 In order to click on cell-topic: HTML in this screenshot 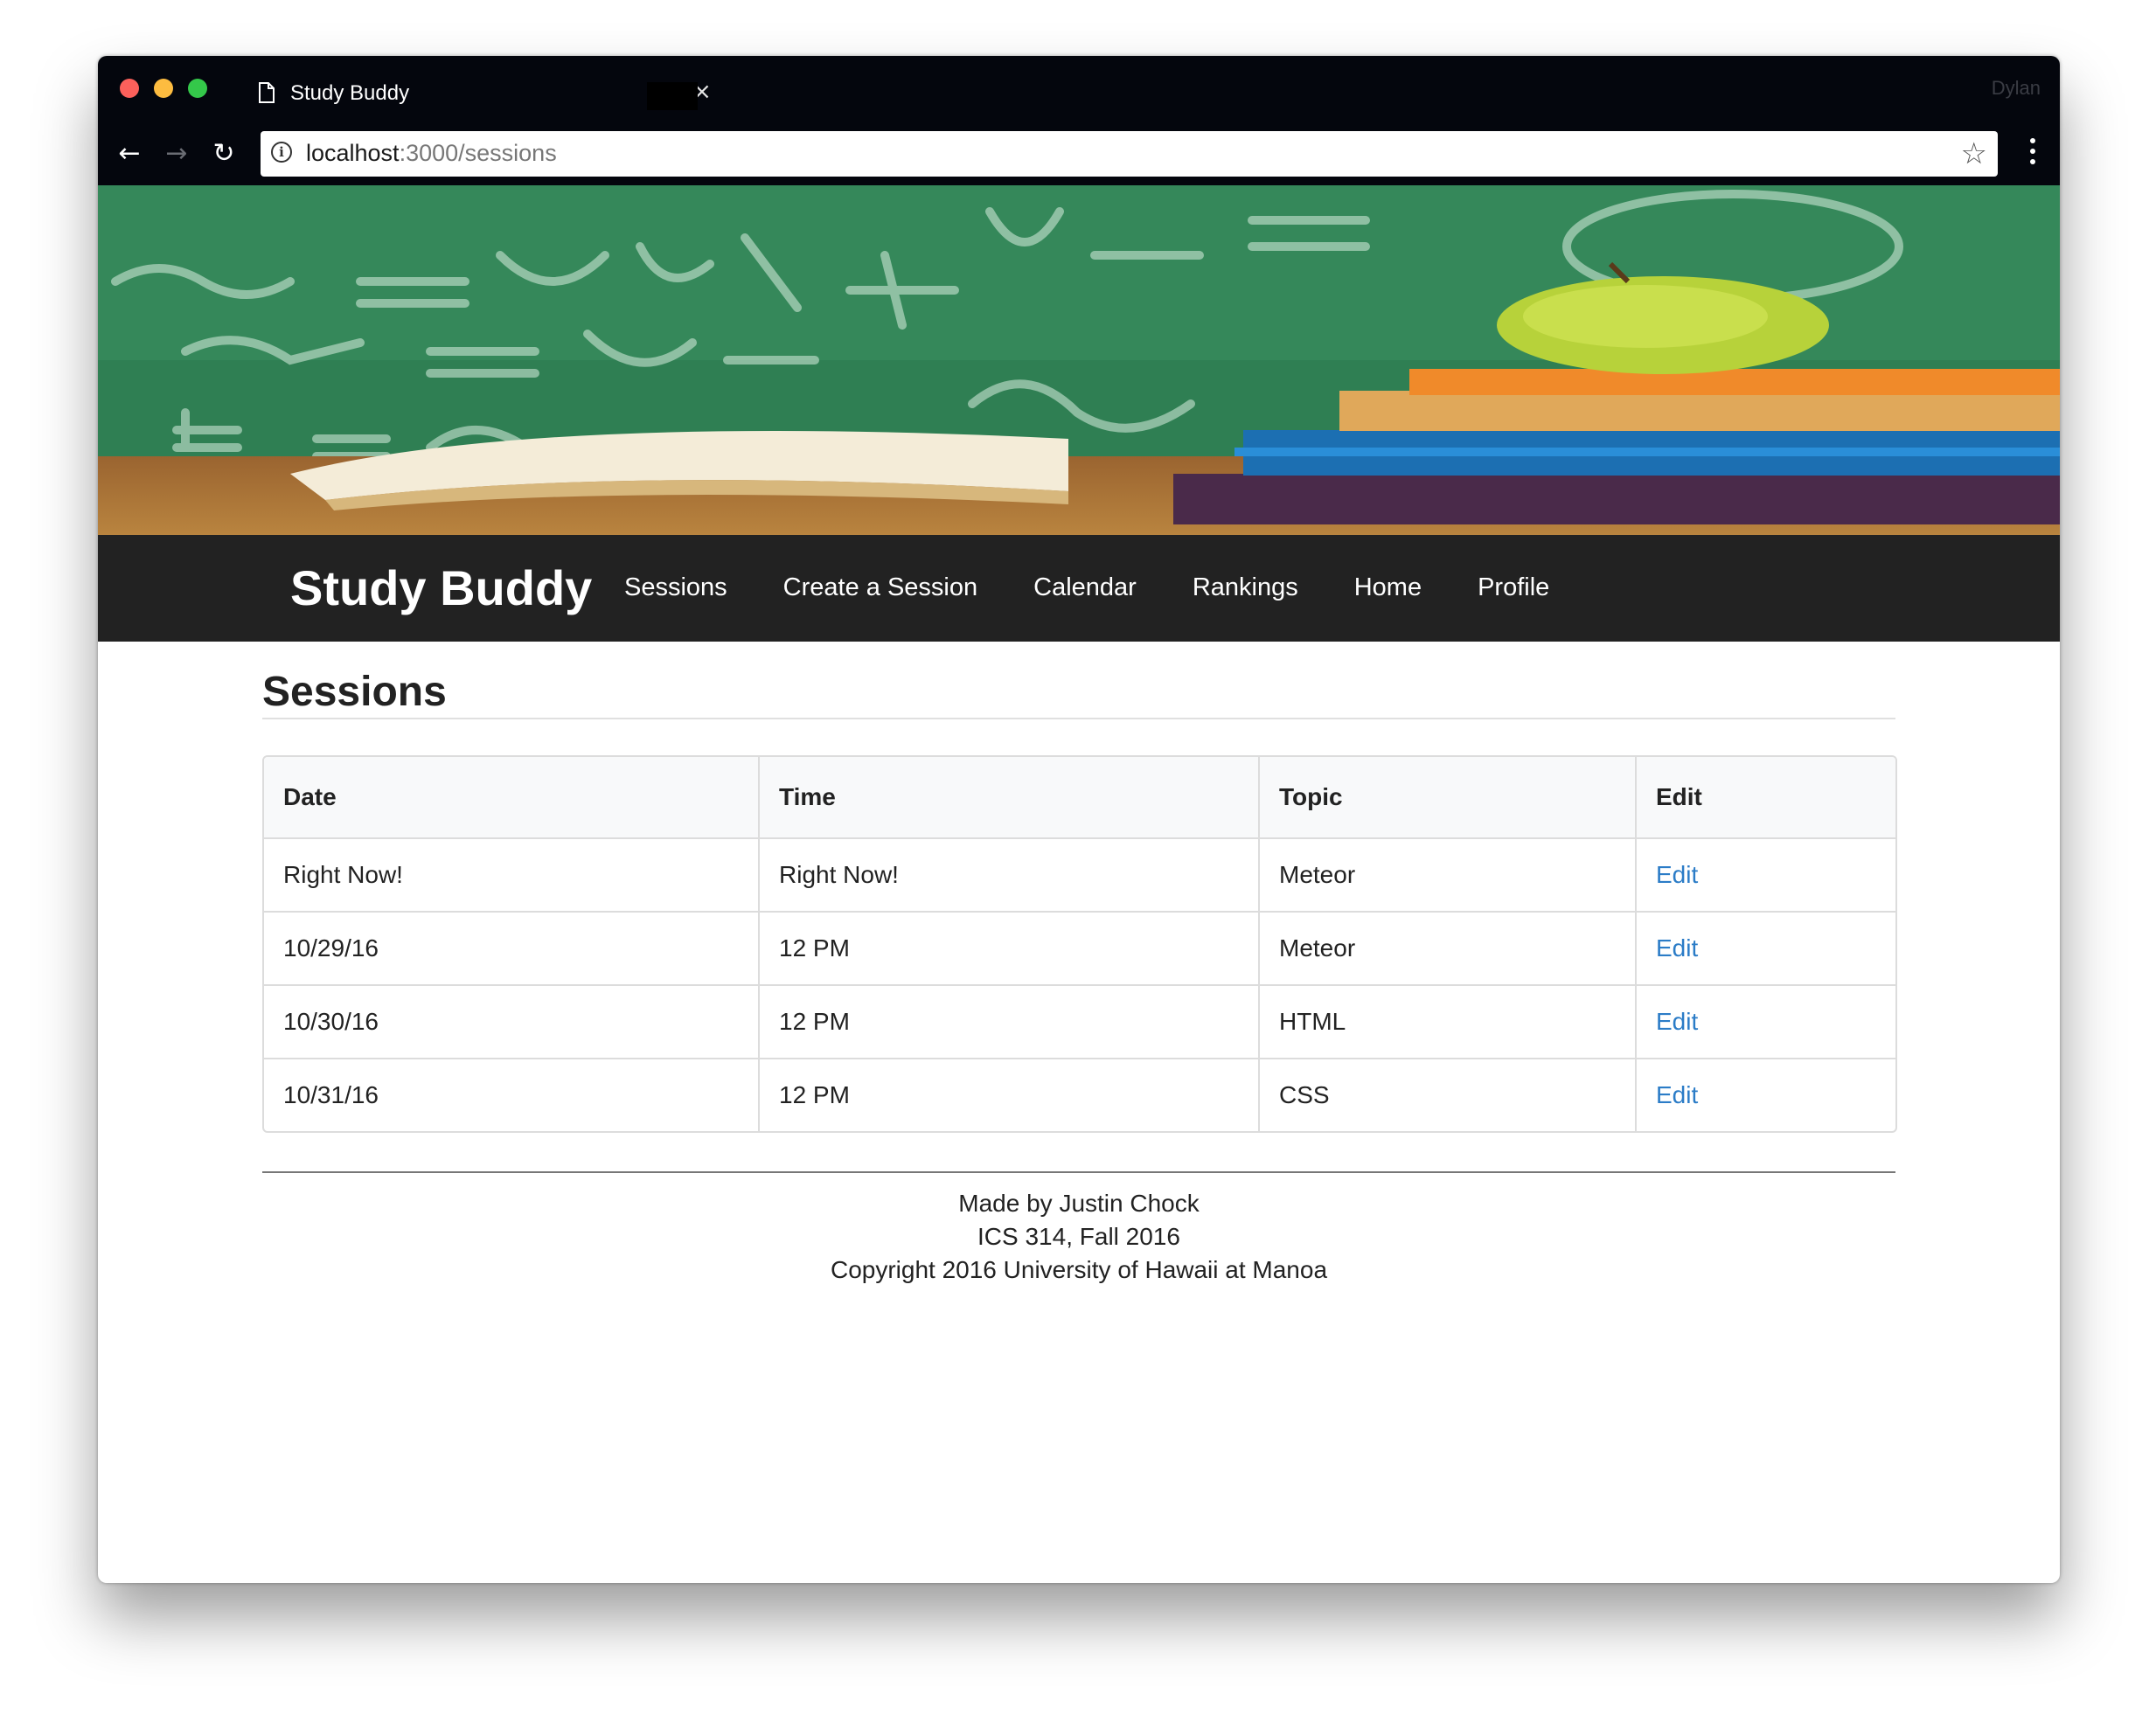, I will do `click(1448, 1021)`.